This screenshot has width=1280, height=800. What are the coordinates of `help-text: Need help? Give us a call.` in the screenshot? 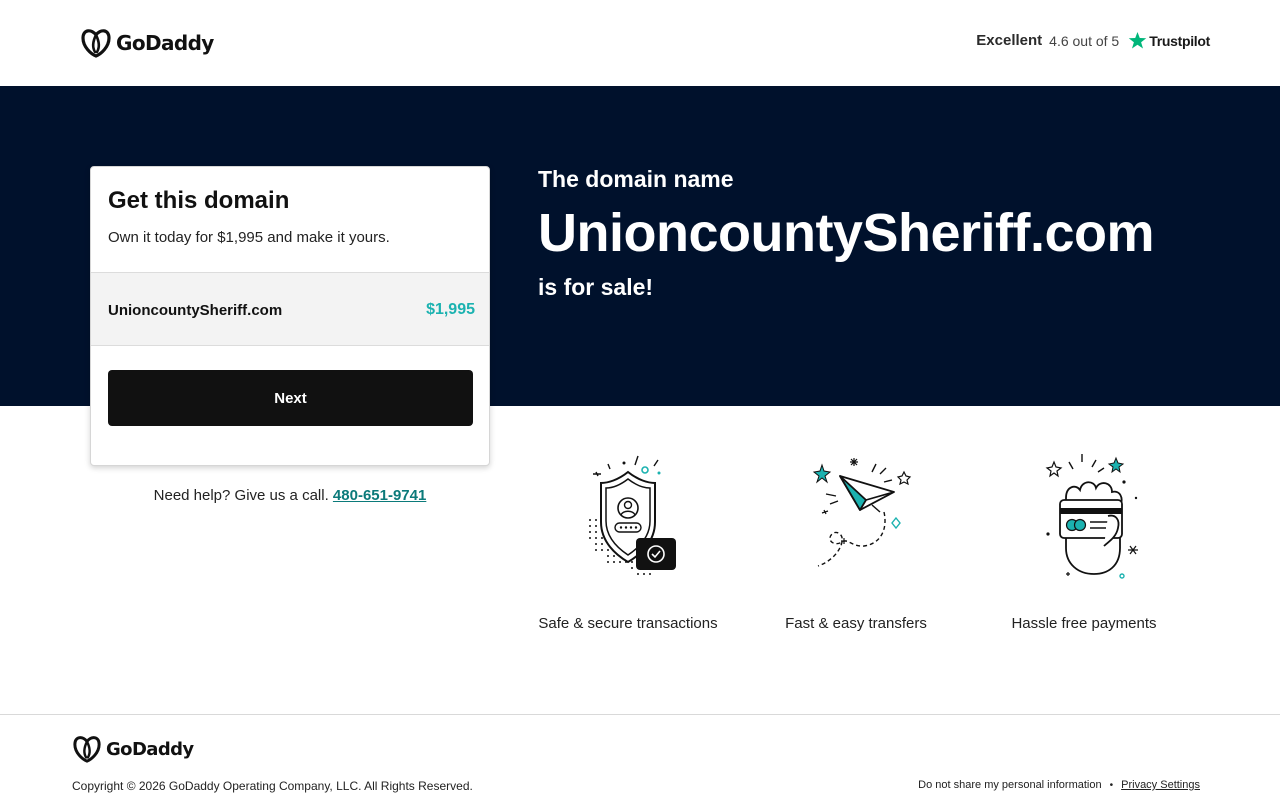 It's located at (241, 495).